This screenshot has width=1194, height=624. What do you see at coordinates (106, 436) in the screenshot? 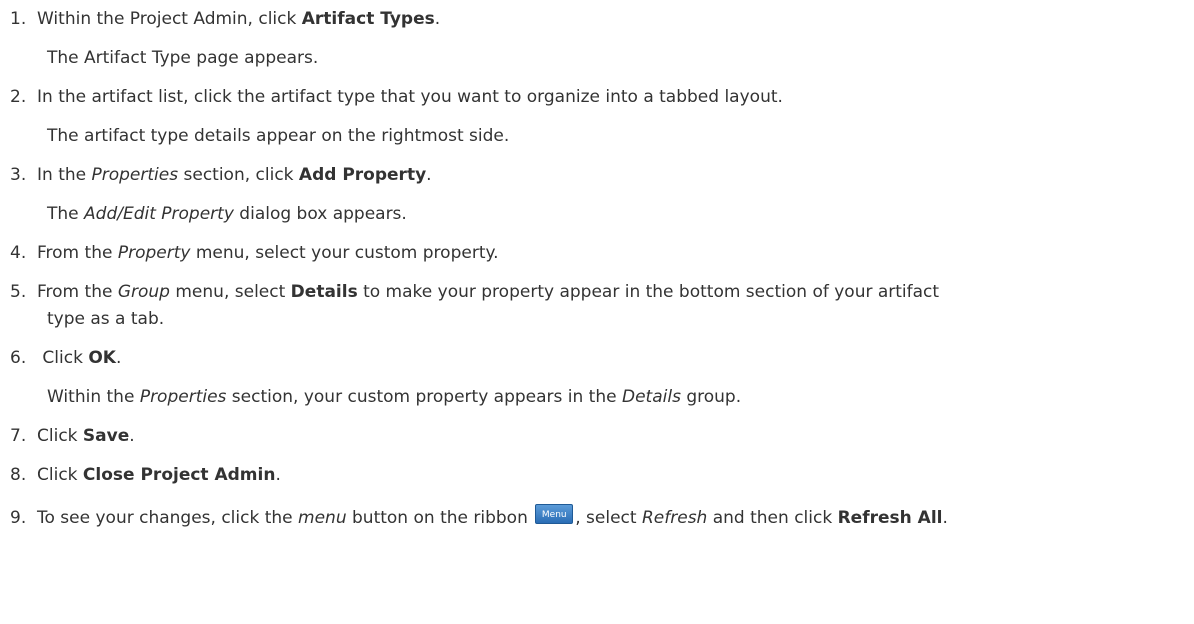
I see `ui-term: Save` at bounding box center [106, 436].